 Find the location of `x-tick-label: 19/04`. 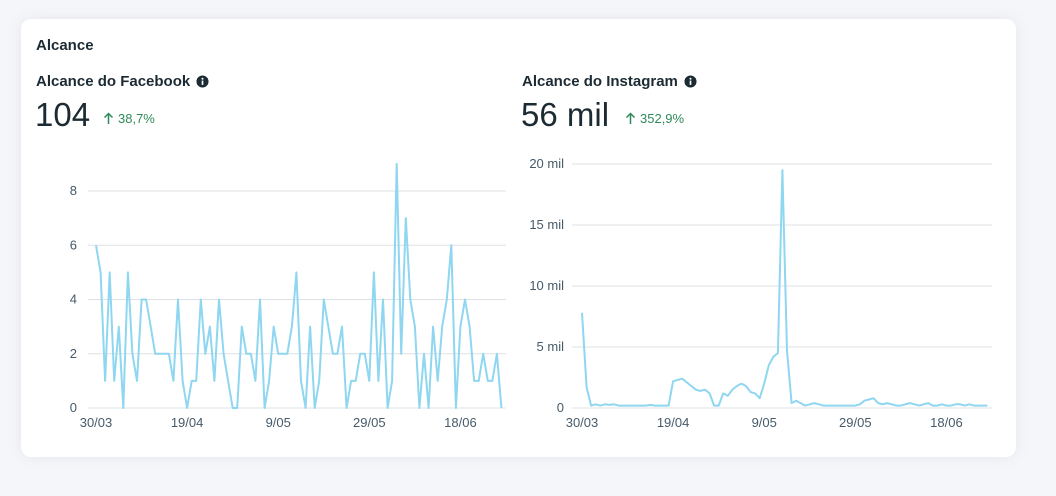

x-tick-label: 19/04 is located at coordinates (673, 422).